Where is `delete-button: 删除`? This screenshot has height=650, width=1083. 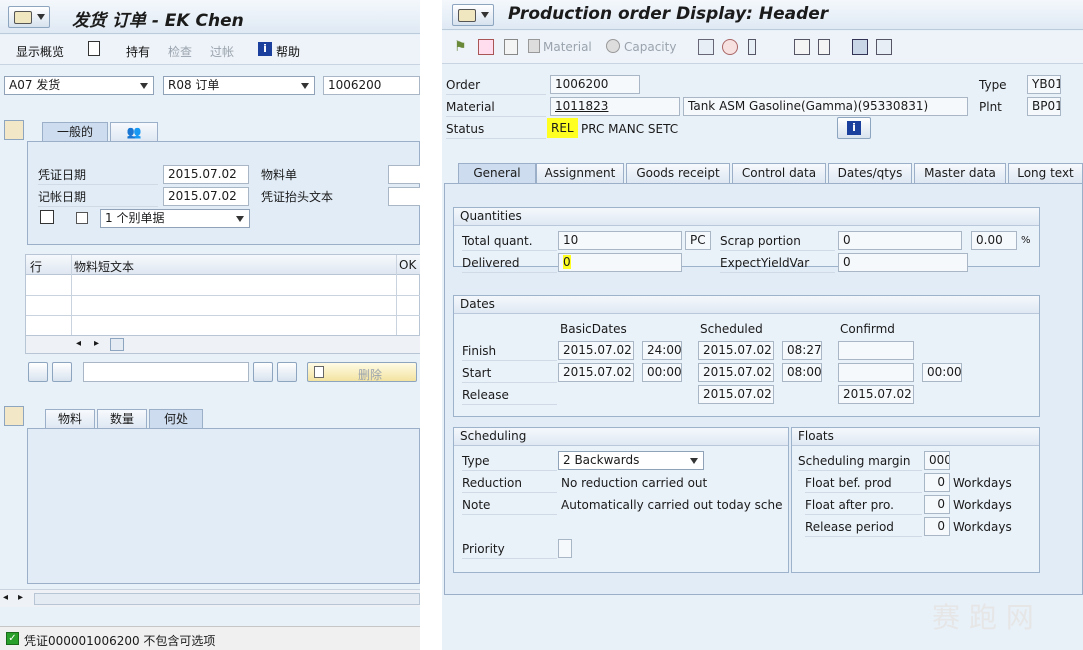
delete-button: 删除 is located at coordinates (362, 372).